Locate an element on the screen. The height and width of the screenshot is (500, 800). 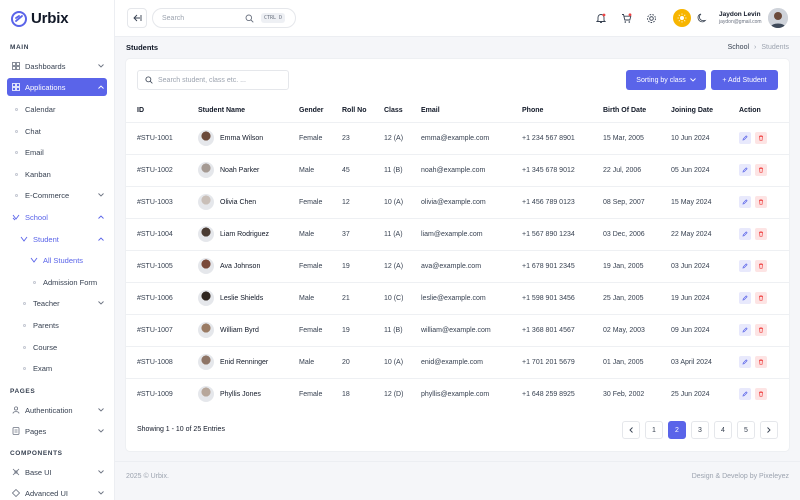
page-number-list: 12345 is located at coordinates (700, 430).